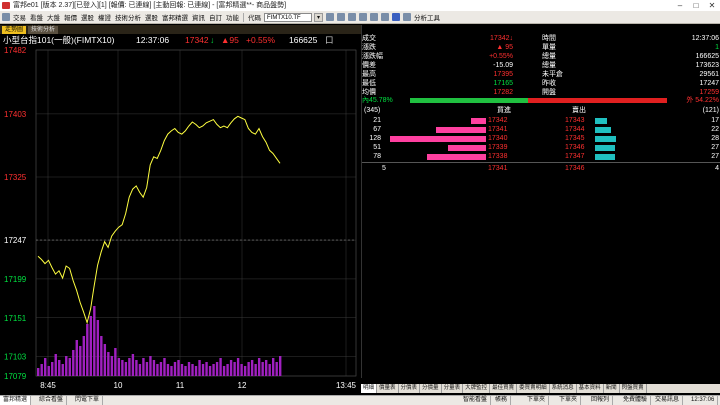  I want to click on ask-volume-bar, so click(603, 130).